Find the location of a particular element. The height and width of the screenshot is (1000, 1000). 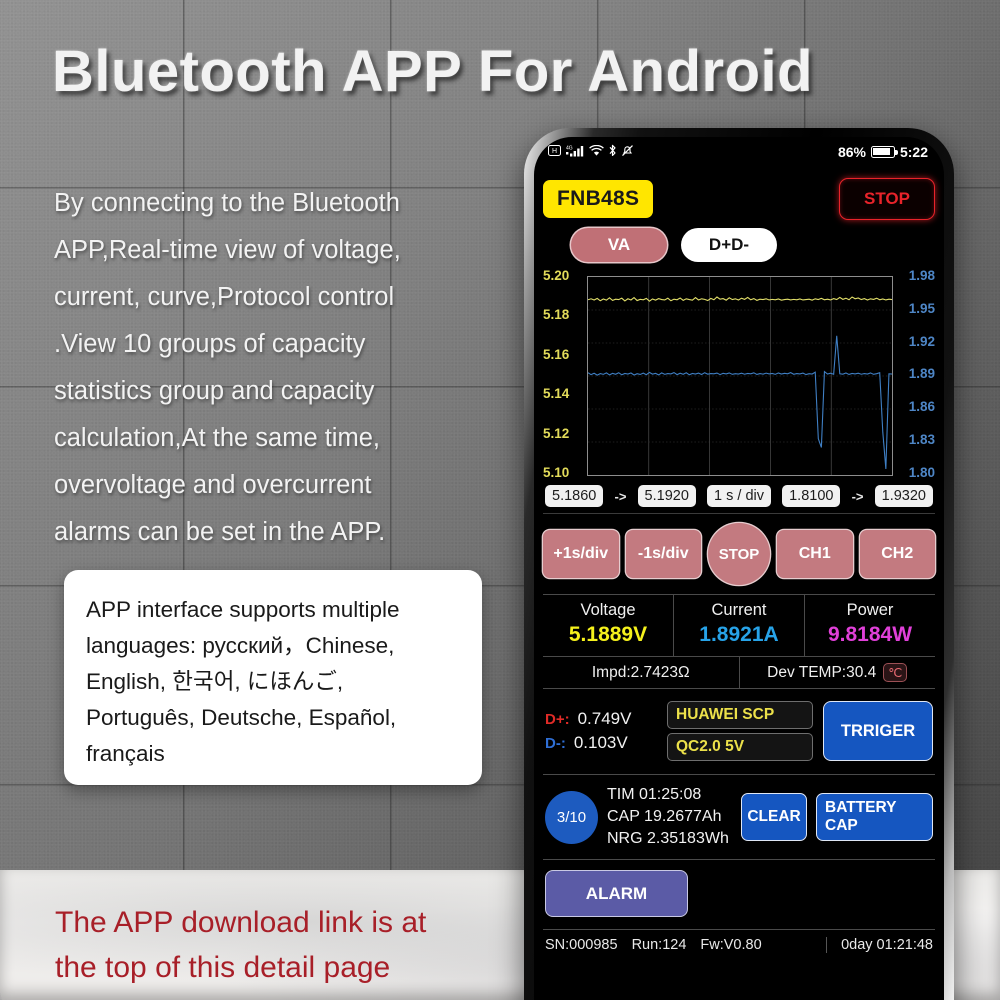

power-label: Power is located at coordinates (870, 610).